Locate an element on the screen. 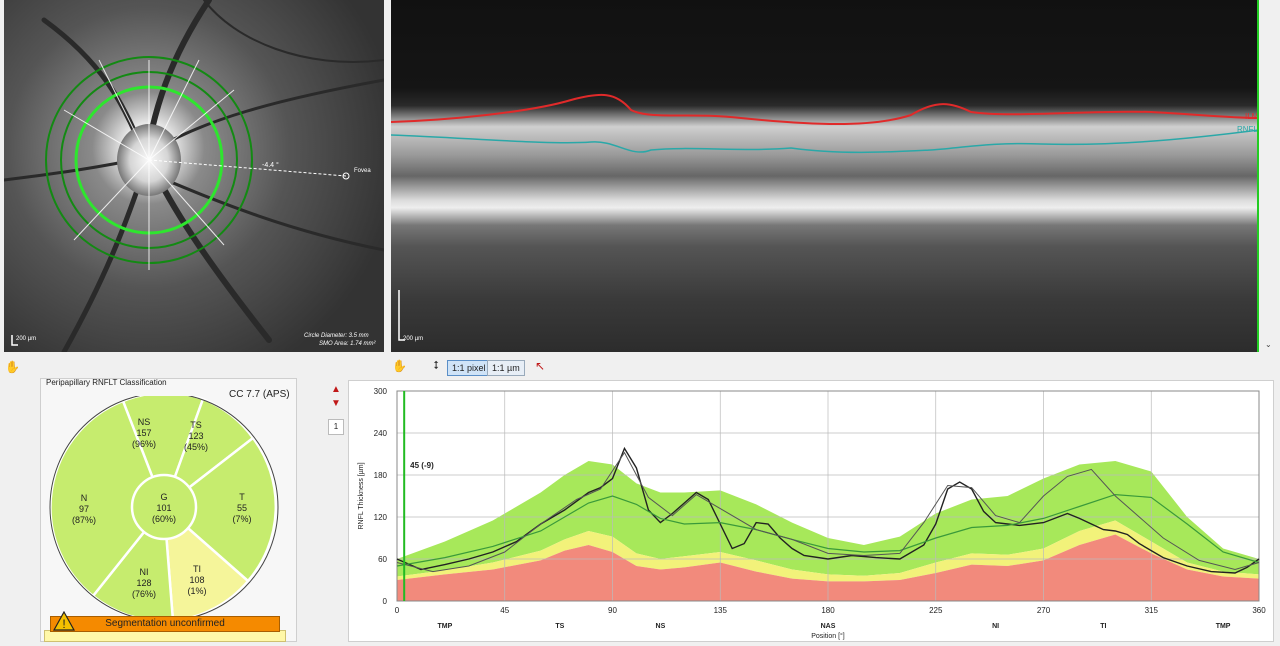  x-axis-title: Position [°] is located at coordinates (828, 636).